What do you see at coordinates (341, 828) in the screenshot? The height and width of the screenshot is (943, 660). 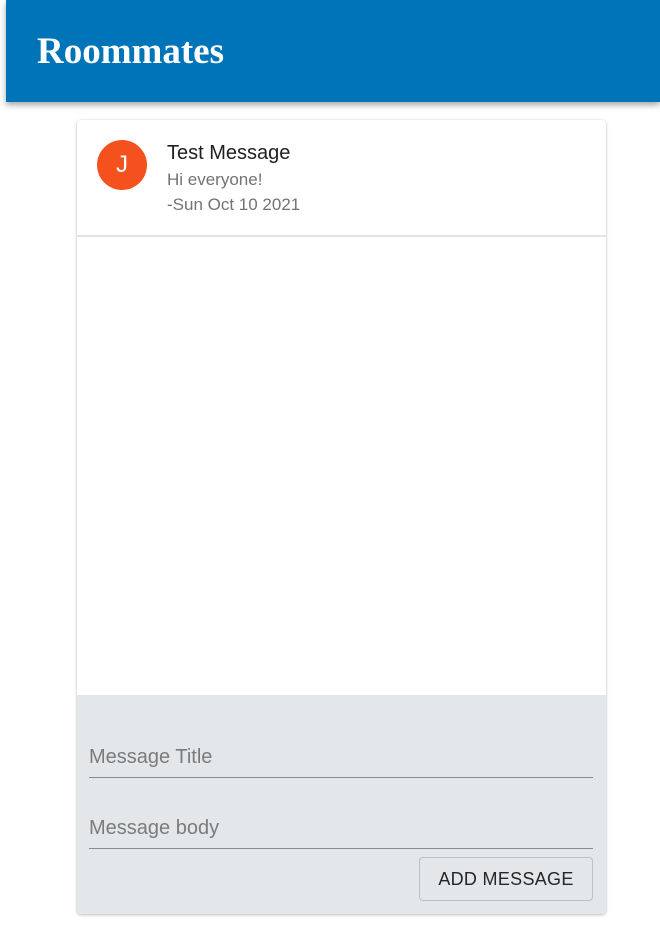 I see `message-body-input` at bounding box center [341, 828].